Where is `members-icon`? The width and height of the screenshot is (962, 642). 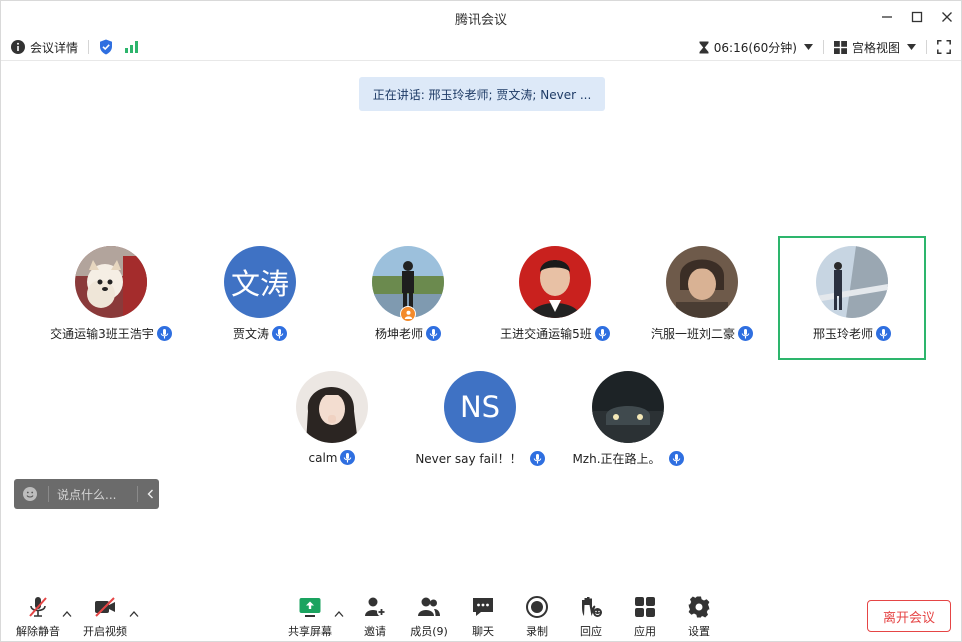 members-icon is located at coordinates (429, 606).